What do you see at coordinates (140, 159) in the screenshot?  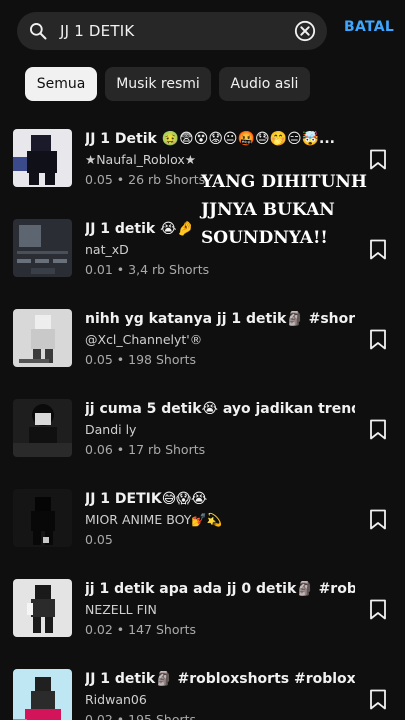 I see `result-author: ★Naufal_Roblox★` at bounding box center [140, 159].